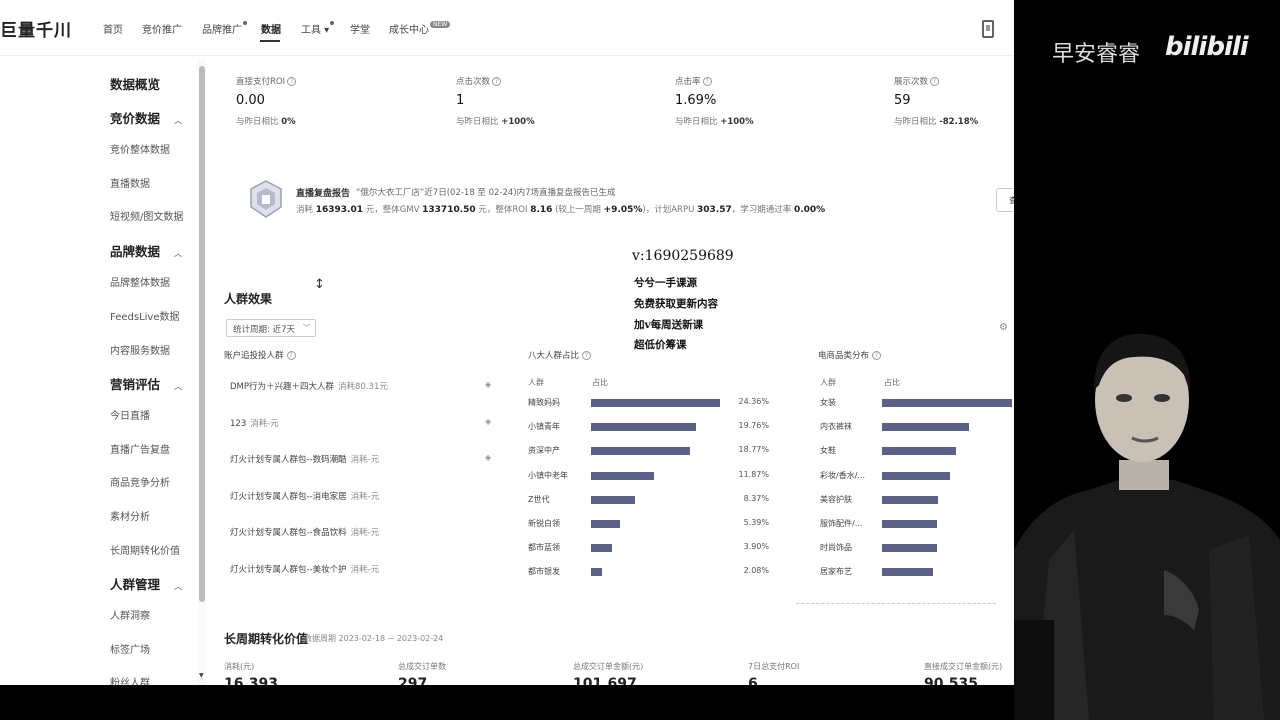  I want to click on settings-icon: ⚙, so click(1003, 327).